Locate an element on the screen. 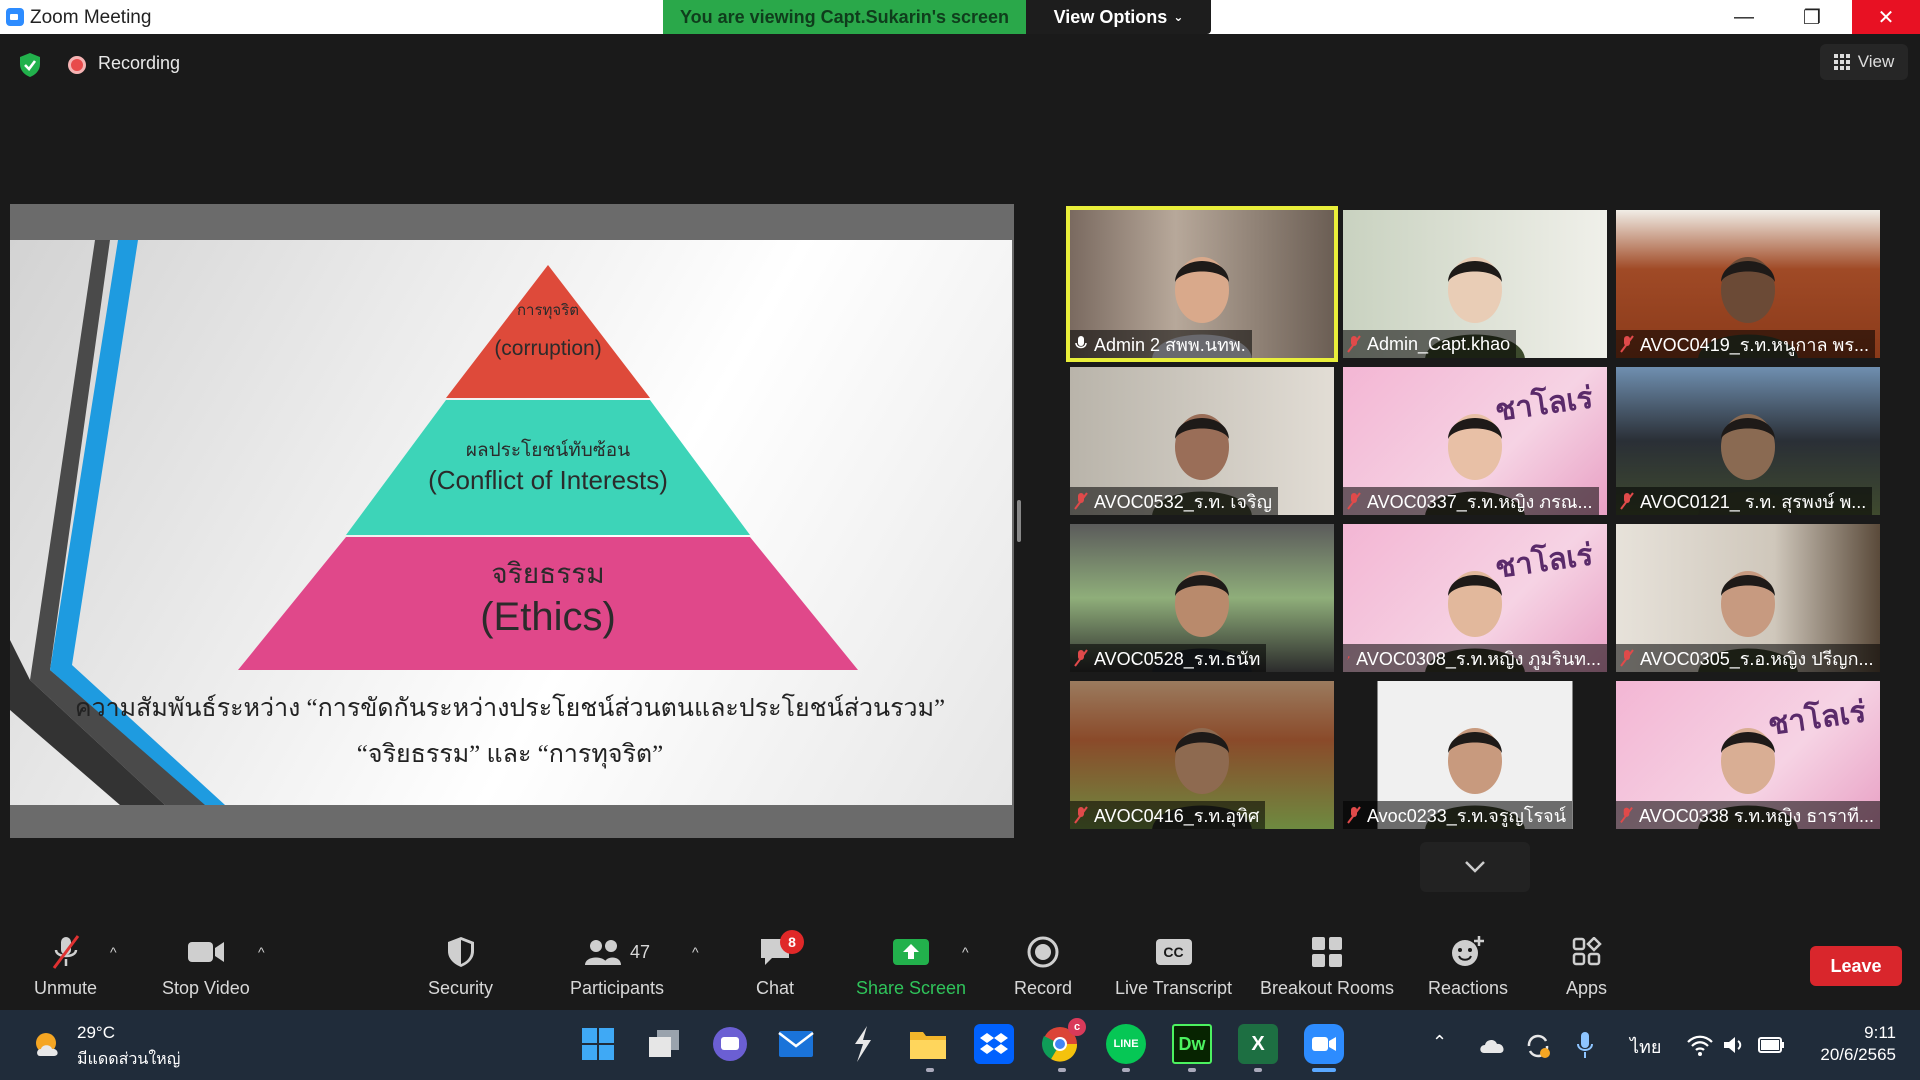 Image resolution: width=1920 pixels, height=1080 pixels. gallery-next-page-button is located at coordinates (1475, 867).